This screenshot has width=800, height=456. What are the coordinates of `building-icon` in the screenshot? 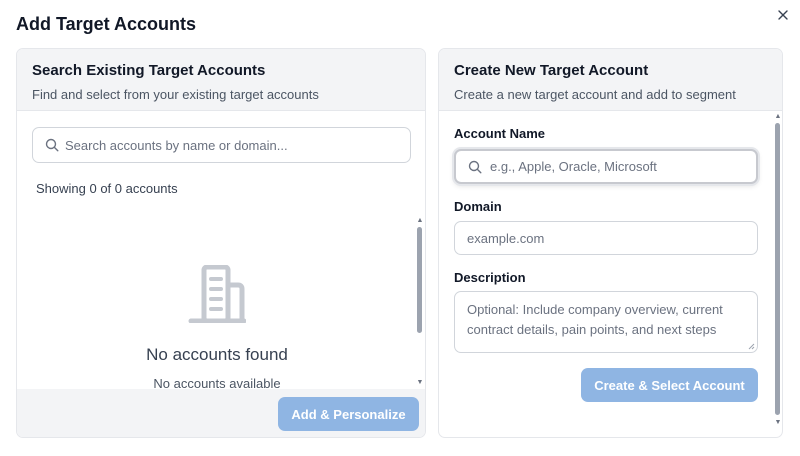 It's located at (217, 294).